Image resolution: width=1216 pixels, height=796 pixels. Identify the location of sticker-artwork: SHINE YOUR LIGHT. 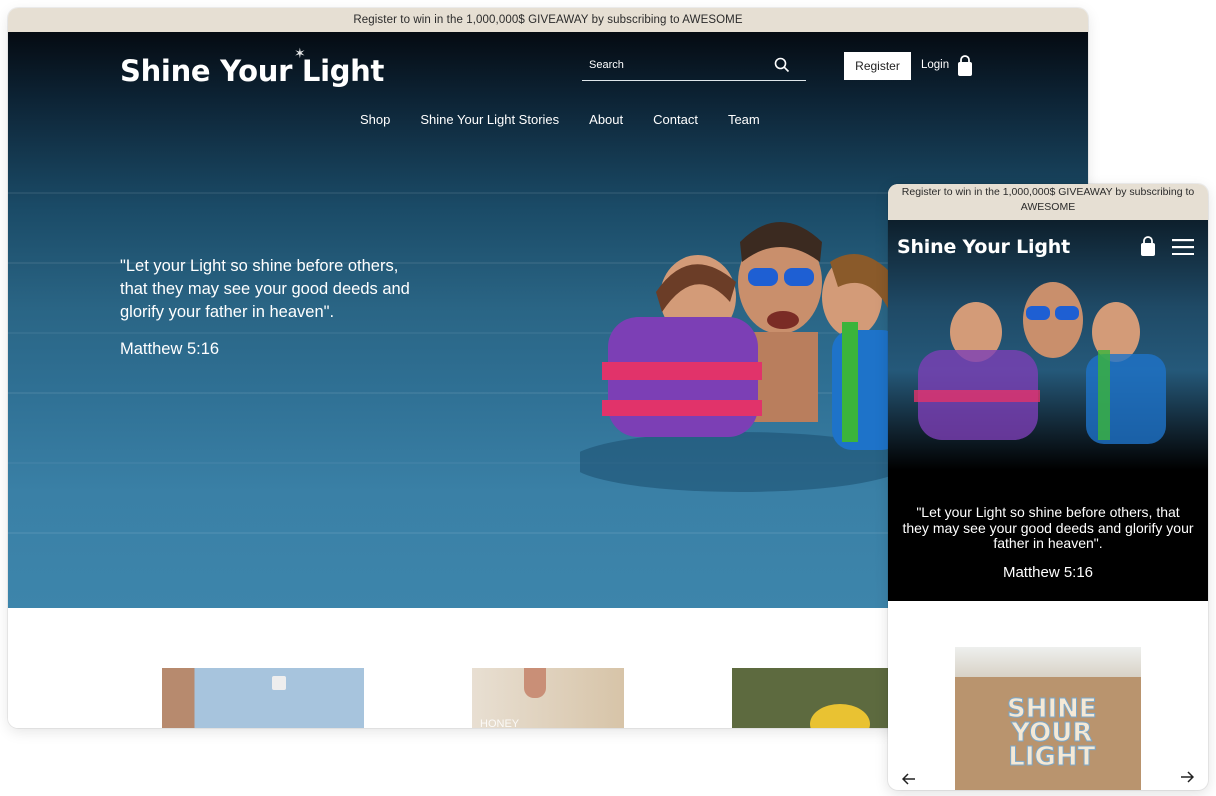
(1052, 734).